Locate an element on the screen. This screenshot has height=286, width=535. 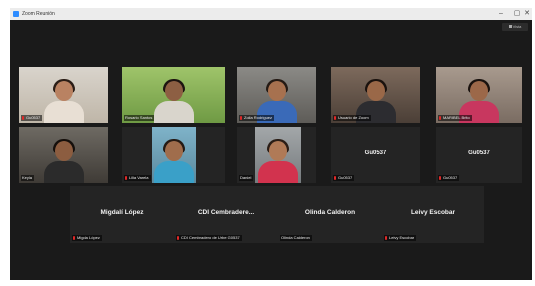
title-bar: Zoom Reunión – ▢ ✕ is located at coordinates (271, 14).